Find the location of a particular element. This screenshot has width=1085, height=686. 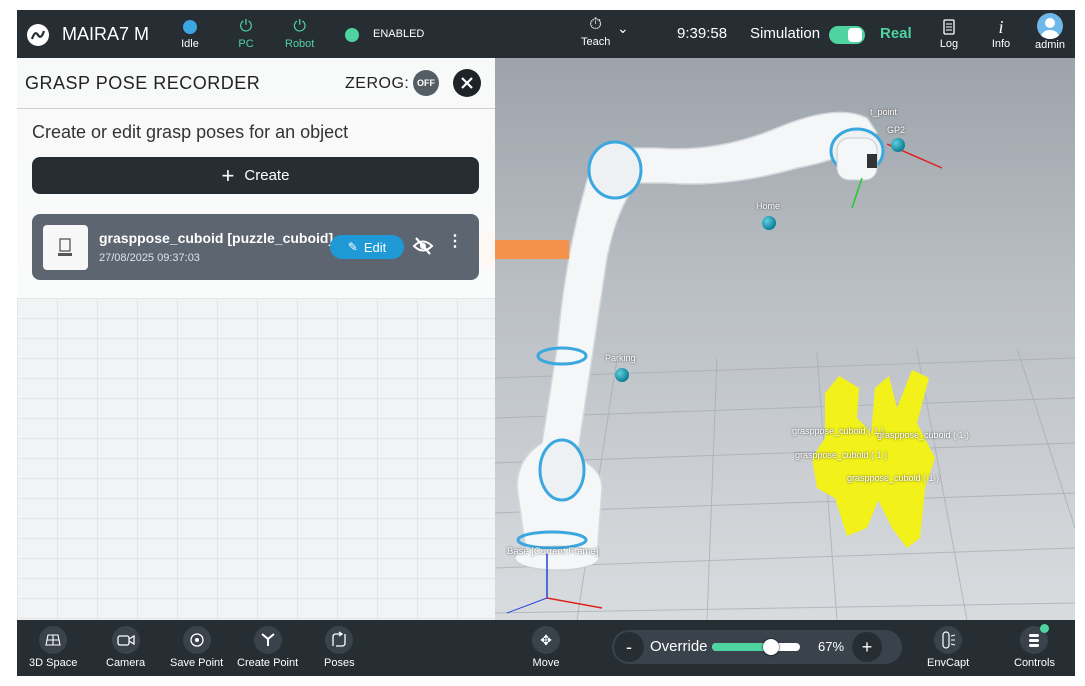

create-button-label: Create is located at coordinates (267, 175).